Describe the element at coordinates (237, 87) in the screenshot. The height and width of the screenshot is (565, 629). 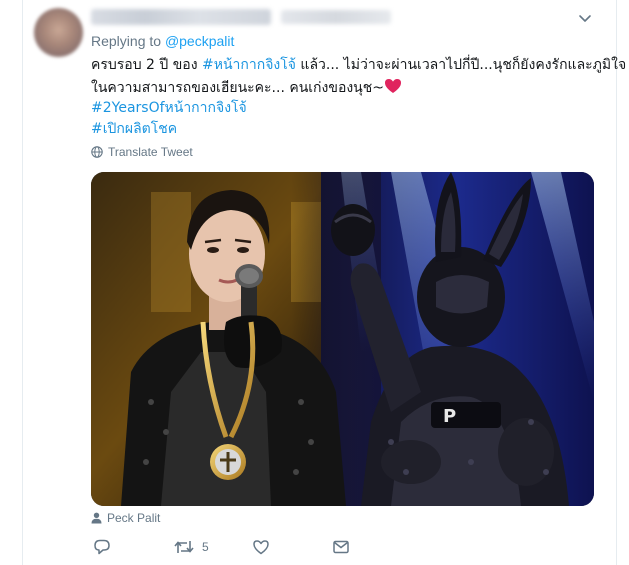
I see `tweet-text-segment: ในความสามารถของเฮียนะคะ... คนเก่งของนุช~` at that location.